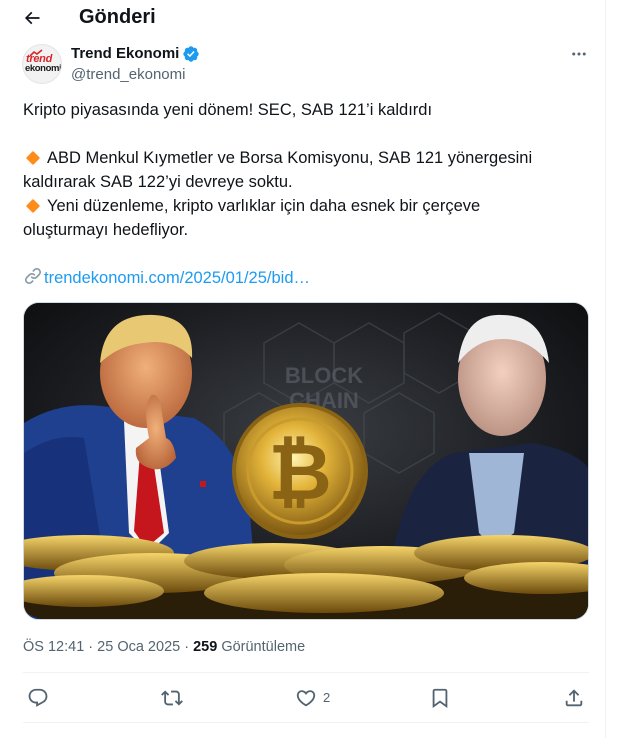  I want to click on back-button, so click(32, 18).